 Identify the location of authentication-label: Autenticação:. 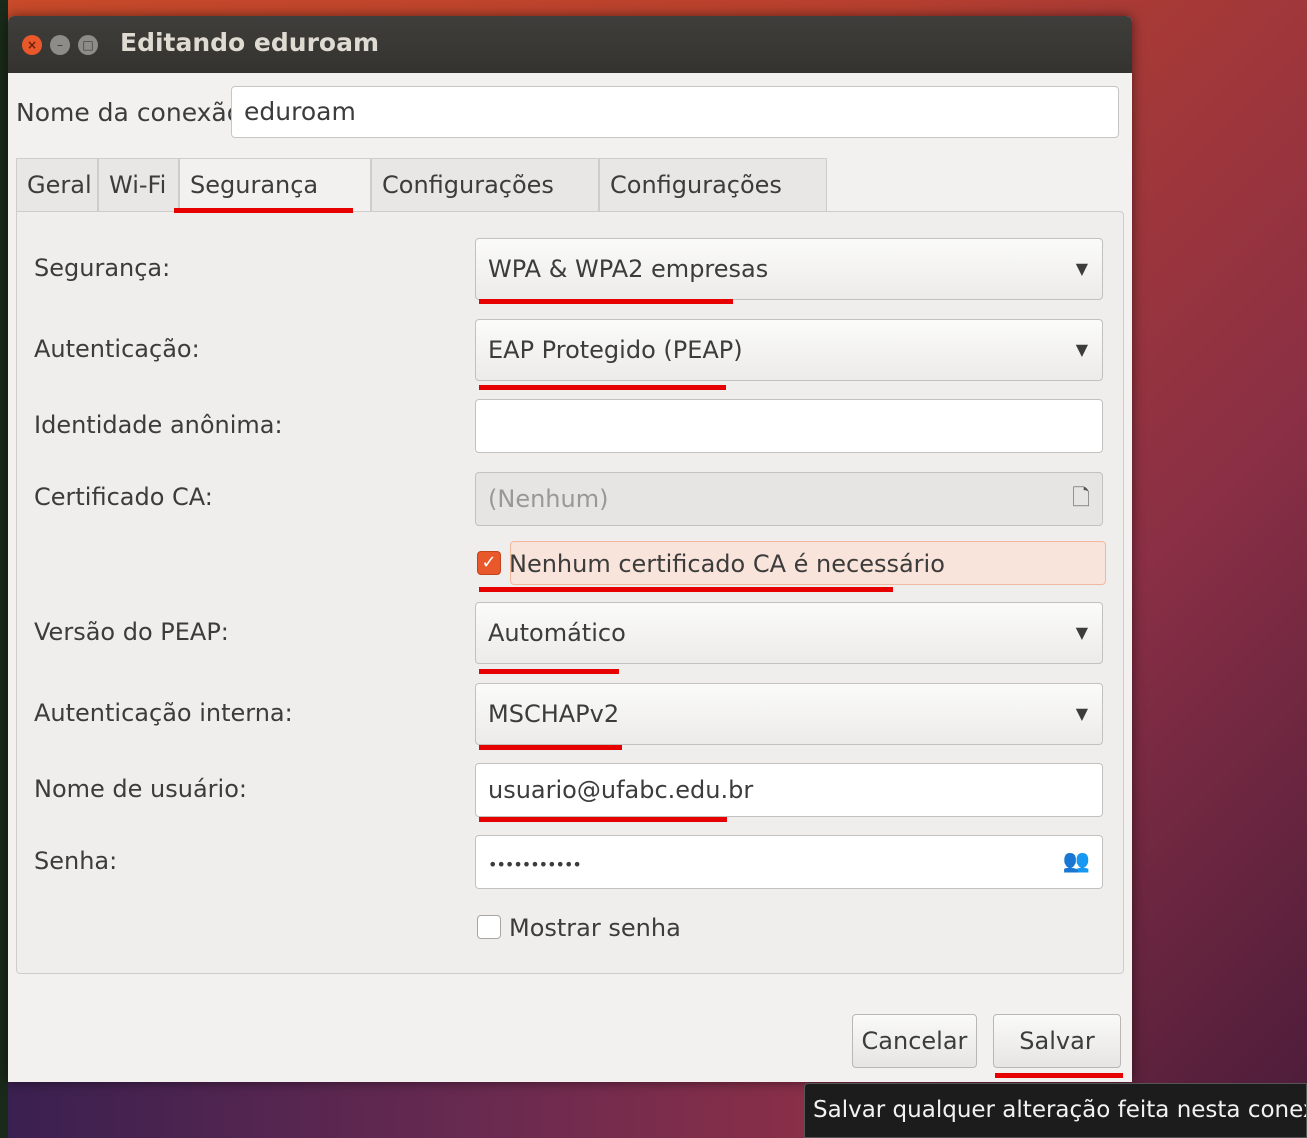
(117, 349).